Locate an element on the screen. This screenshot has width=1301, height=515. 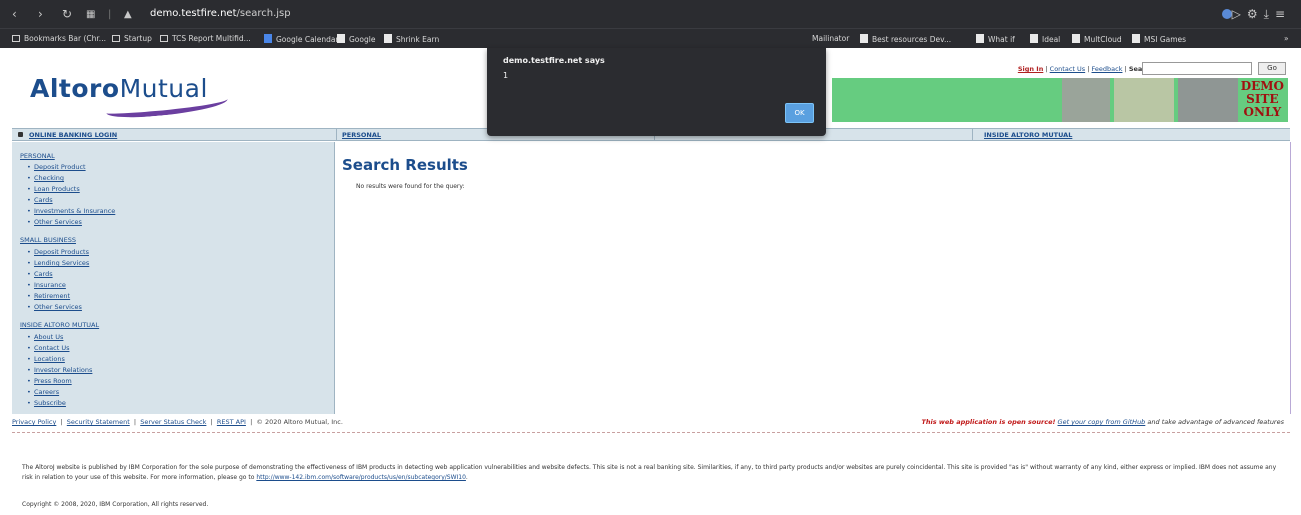
github-link: Get your copy from GitHub is located at coordinates (1102, 422).